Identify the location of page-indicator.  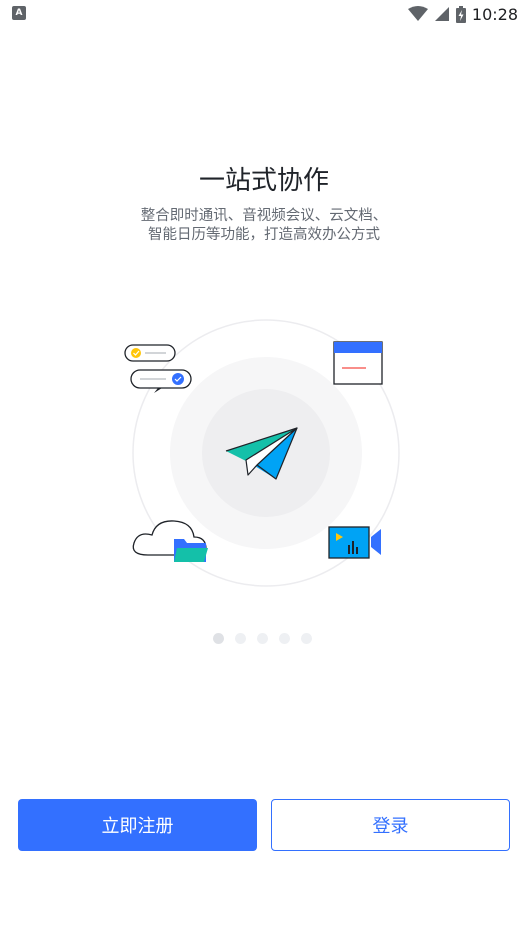
(262, 638).